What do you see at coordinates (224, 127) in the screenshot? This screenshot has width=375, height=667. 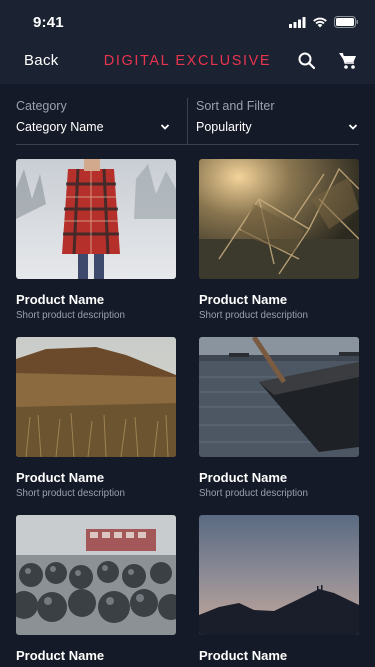 I see `sort-filter-value: Popularity` at bounding box center [224, 127].